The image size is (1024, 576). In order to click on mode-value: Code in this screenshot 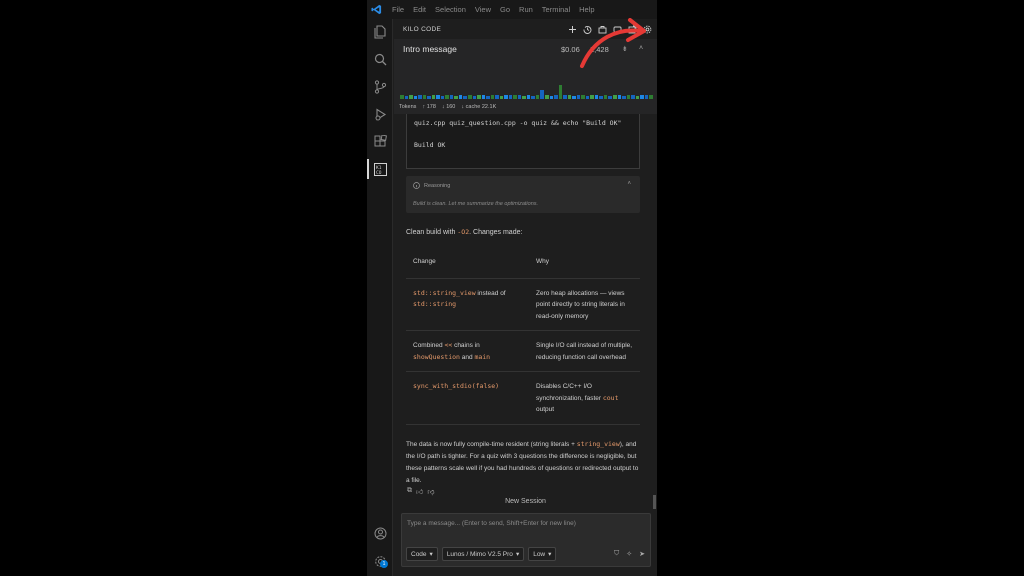, I will do `click(419, 554)`.